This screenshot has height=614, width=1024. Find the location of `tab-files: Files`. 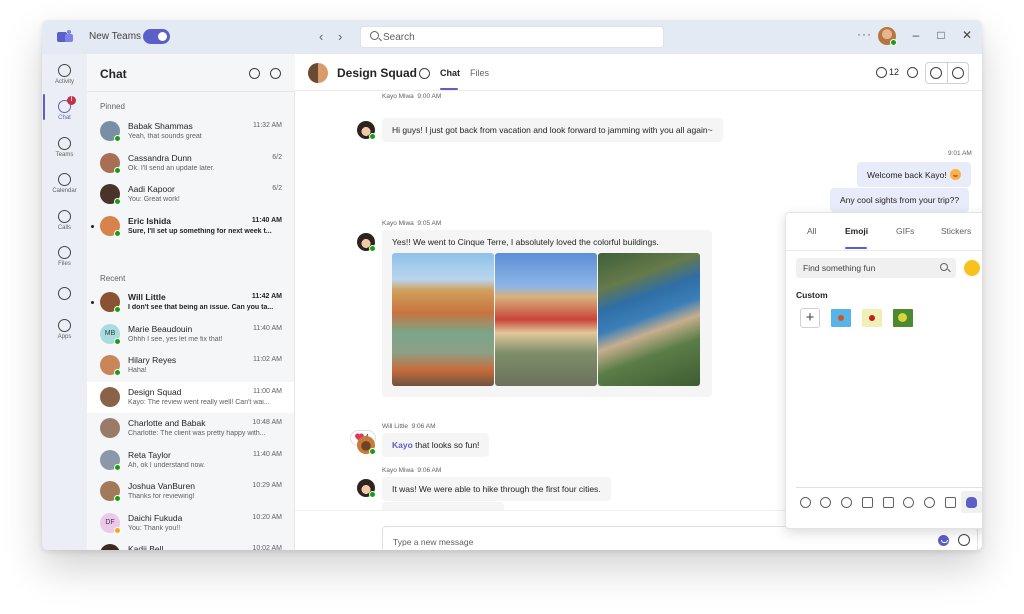

tab-files: Files is located at coordinates (479, 73).